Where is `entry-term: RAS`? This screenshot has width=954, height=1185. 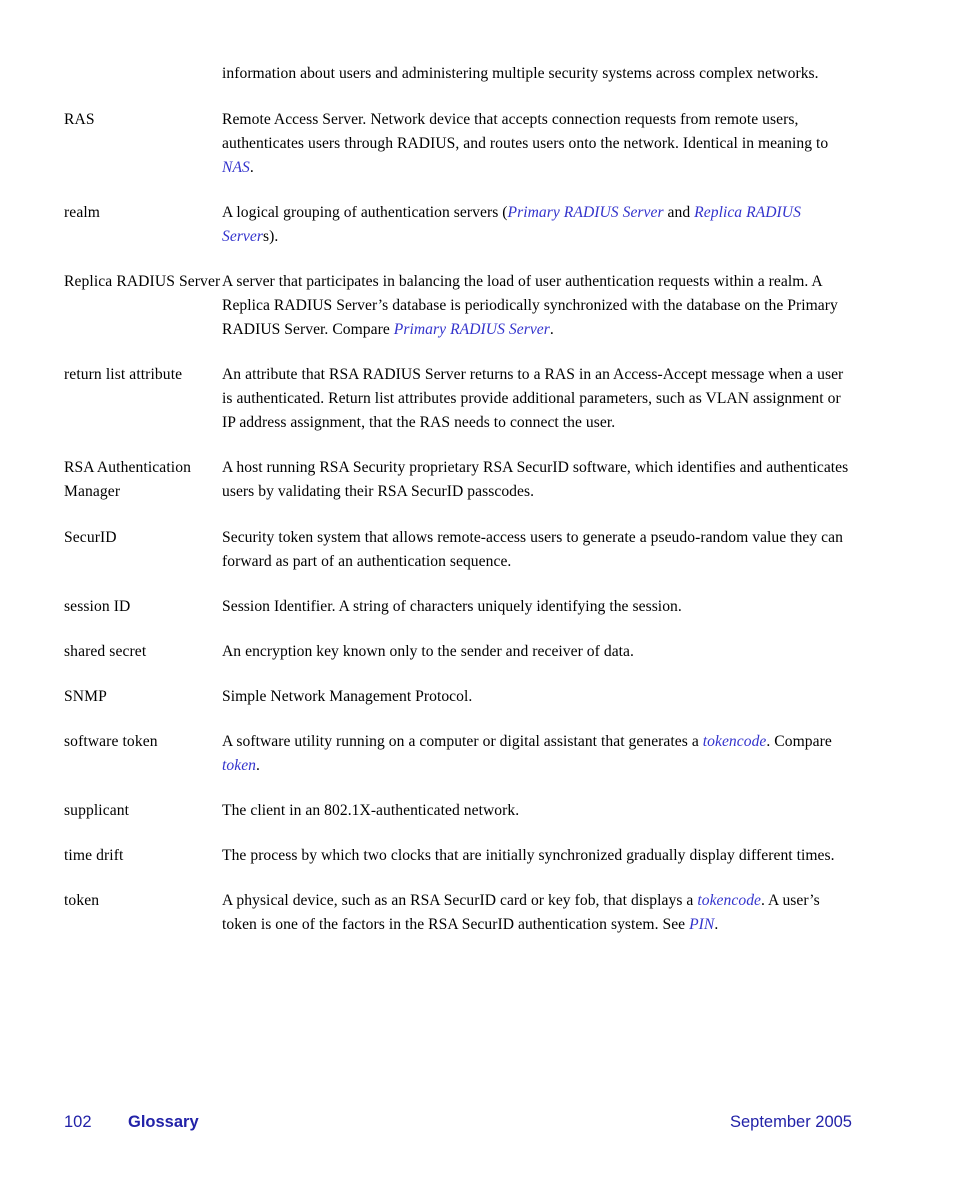 entry-term: RAS is located at coordinates (79, 119).